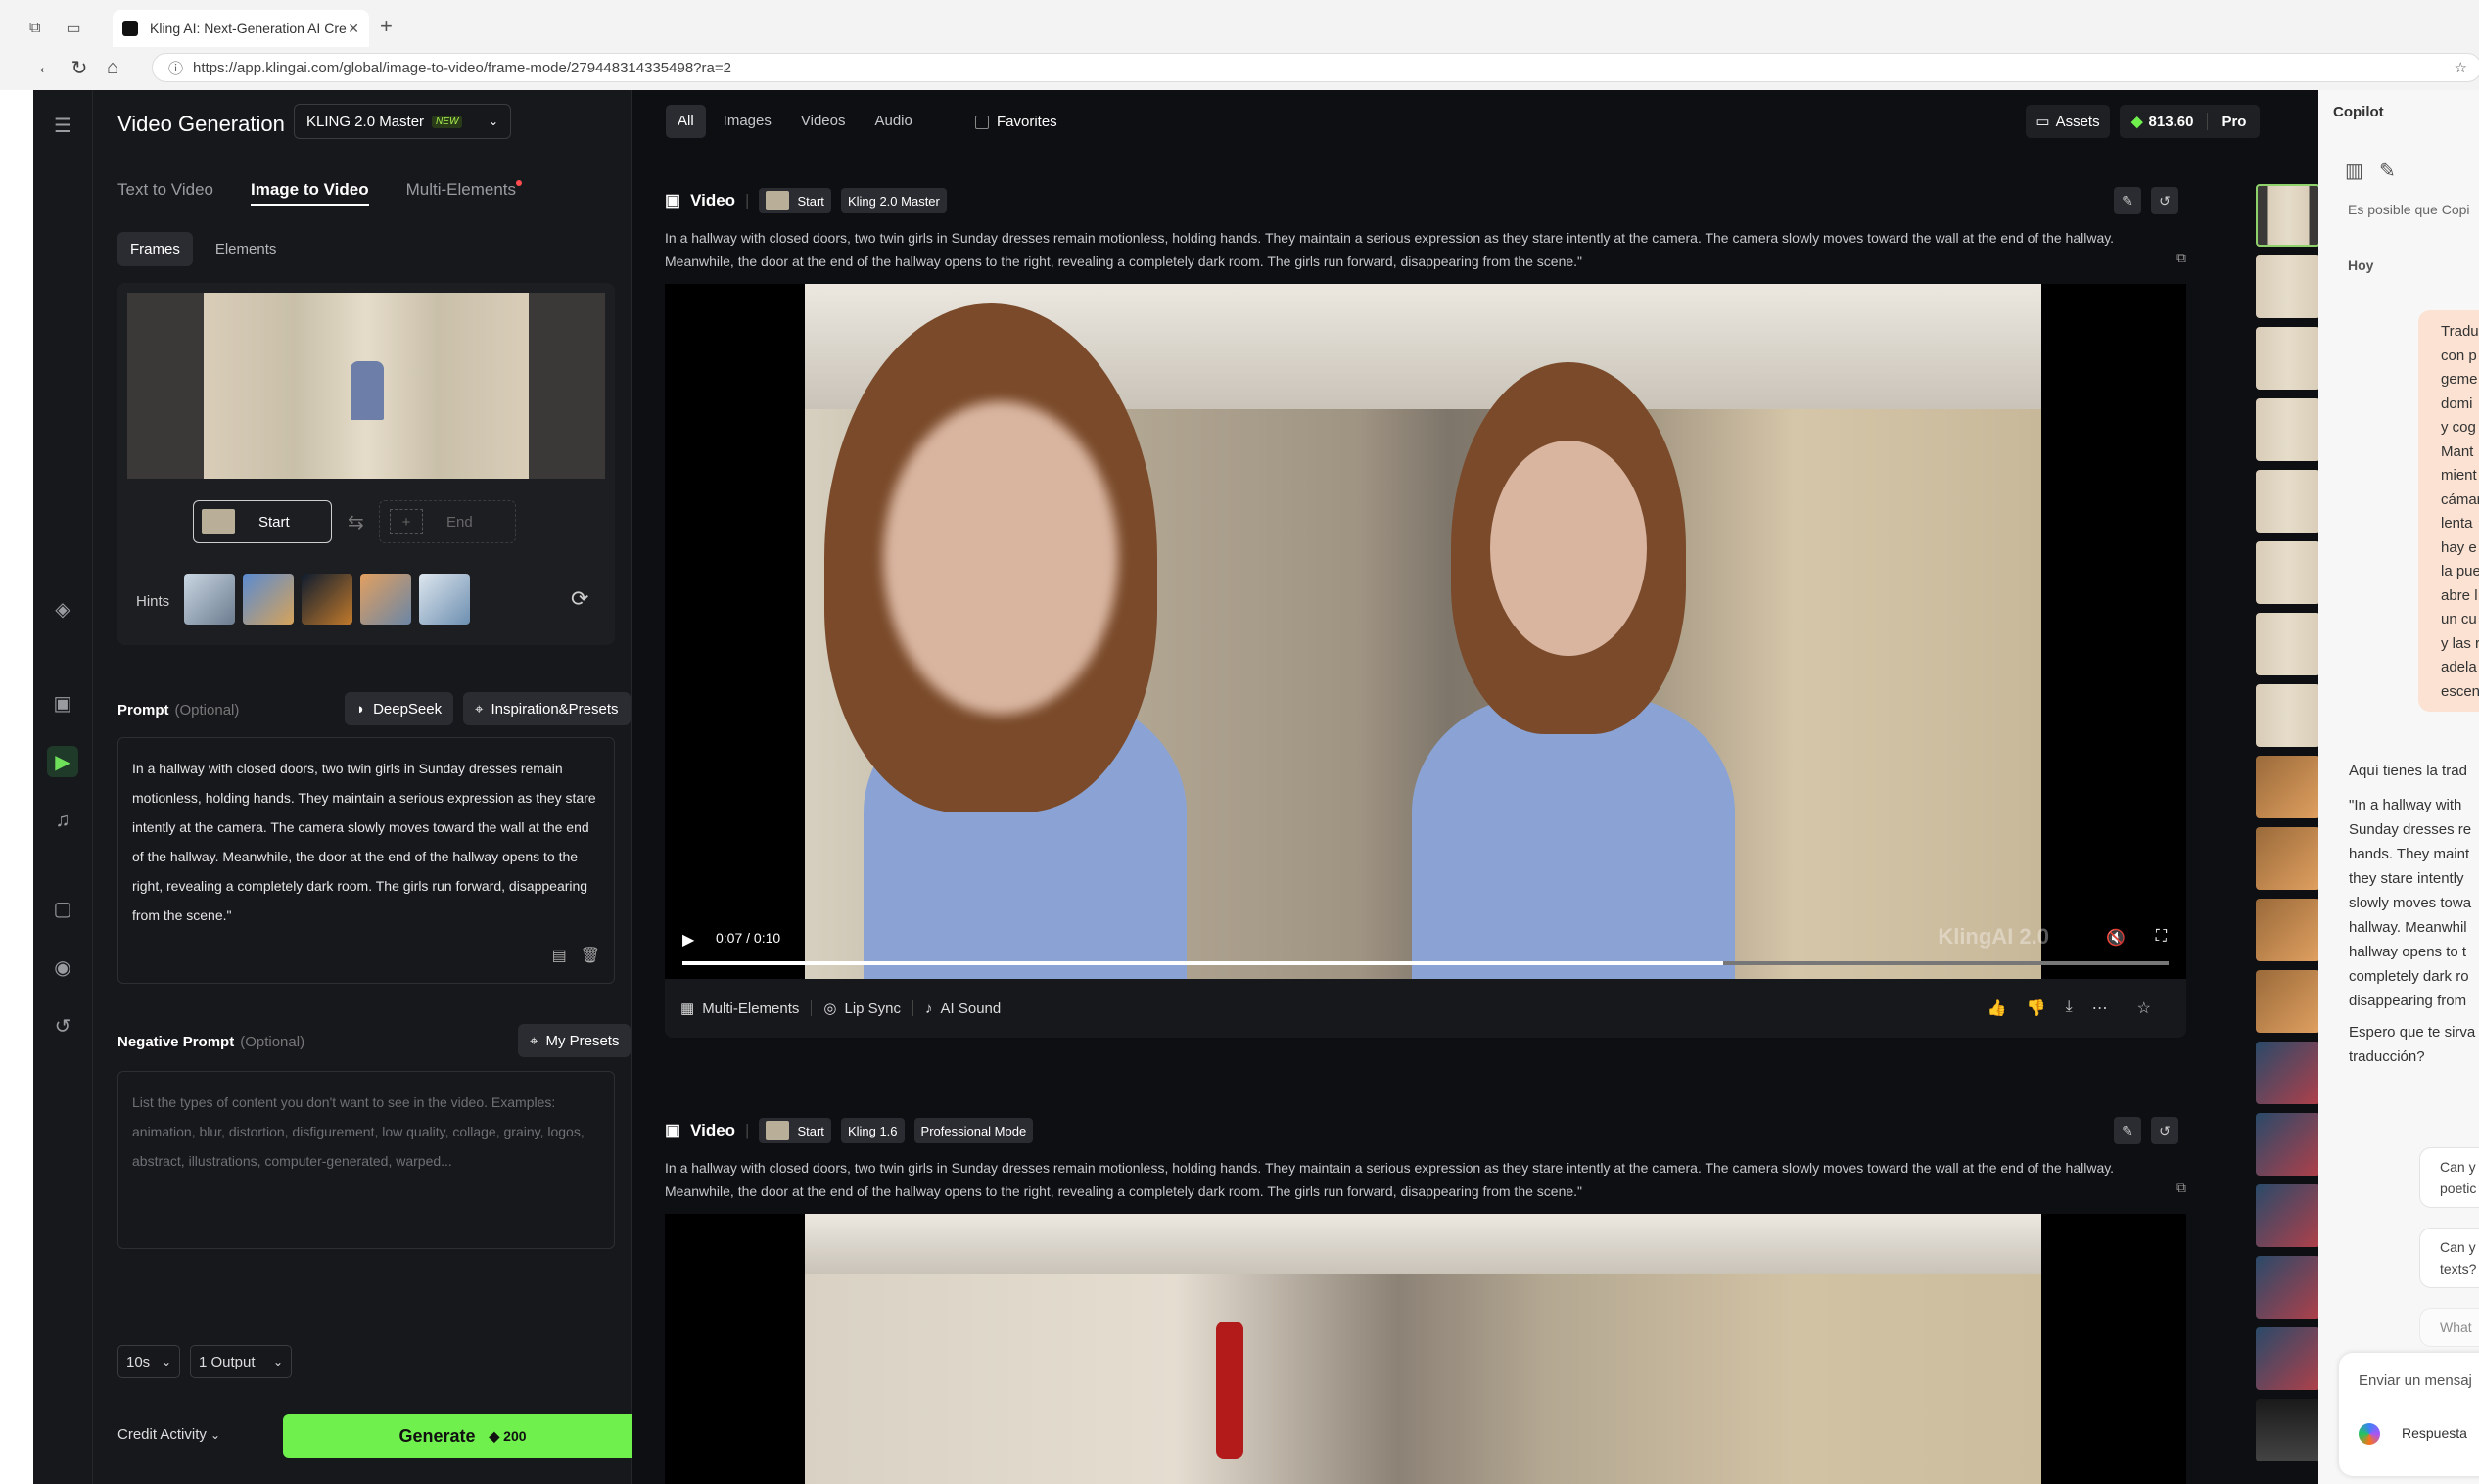 The height and width of the screenshot is (1484, 2479). What do you see at coordinates (579, 599) in the screenshot?
I see `refresh-icon: ⟳` at bounding box center [579, 599].